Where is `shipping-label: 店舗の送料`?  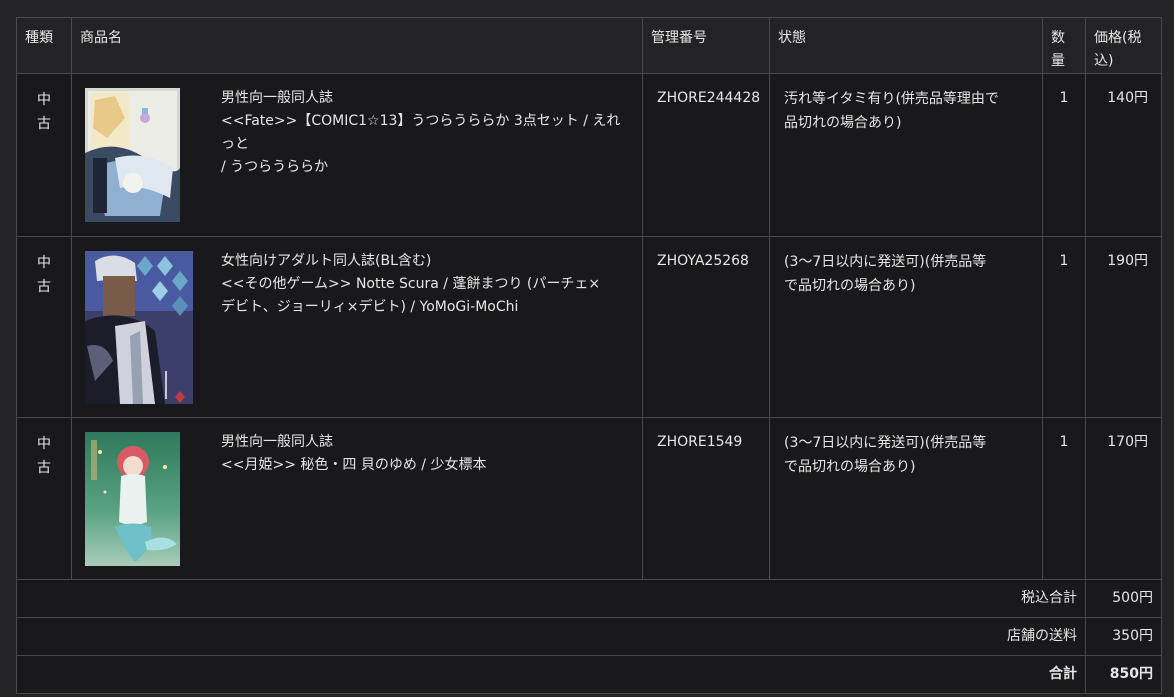
shipping-label: 店舗の送料 is located at coordinates (551, 636).